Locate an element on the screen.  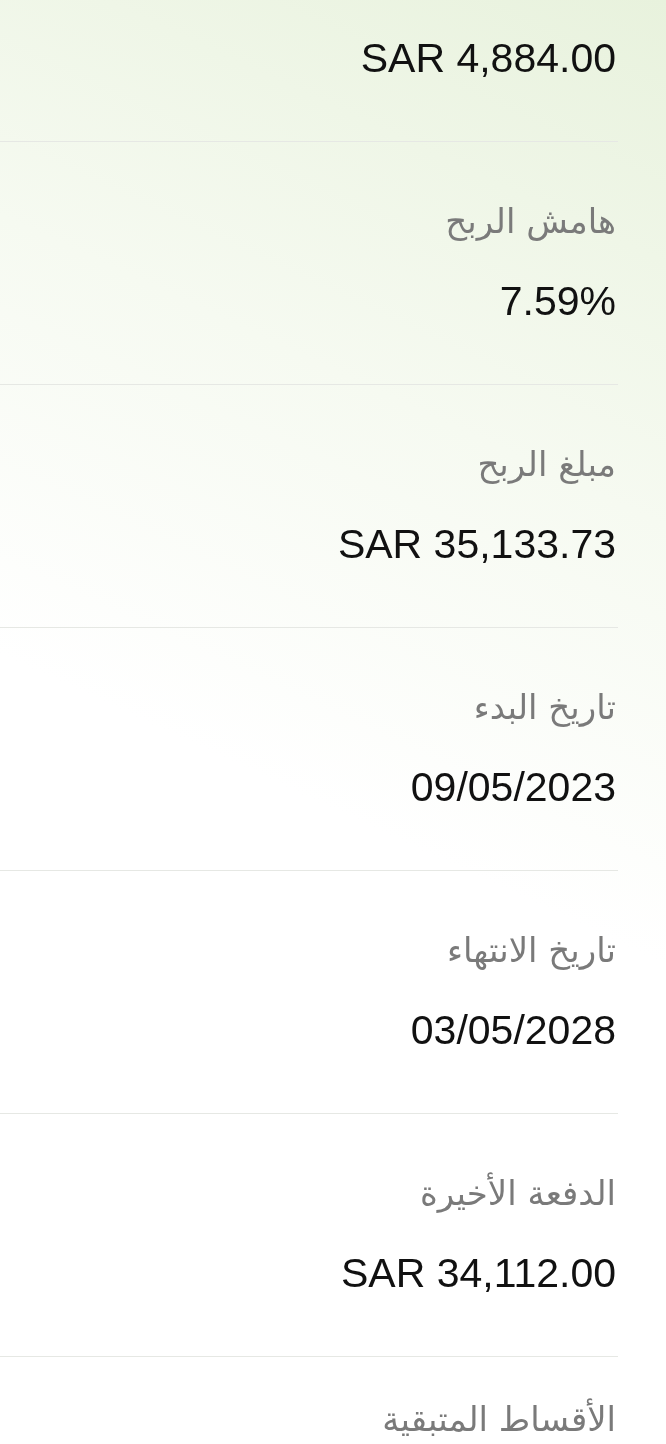
field-value: SAR 35,133.73 is located at coordinates (476, 544).